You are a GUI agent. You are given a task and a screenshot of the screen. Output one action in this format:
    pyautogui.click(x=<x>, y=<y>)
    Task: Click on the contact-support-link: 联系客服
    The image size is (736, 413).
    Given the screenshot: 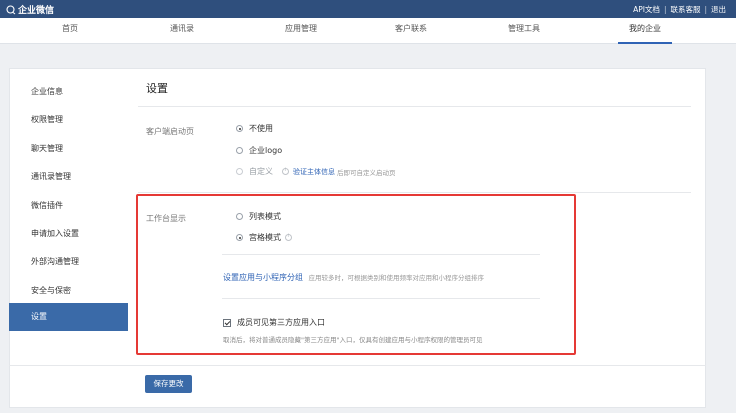 What is the action you would take?
    pyautogui.click(x=685, y=9)
    